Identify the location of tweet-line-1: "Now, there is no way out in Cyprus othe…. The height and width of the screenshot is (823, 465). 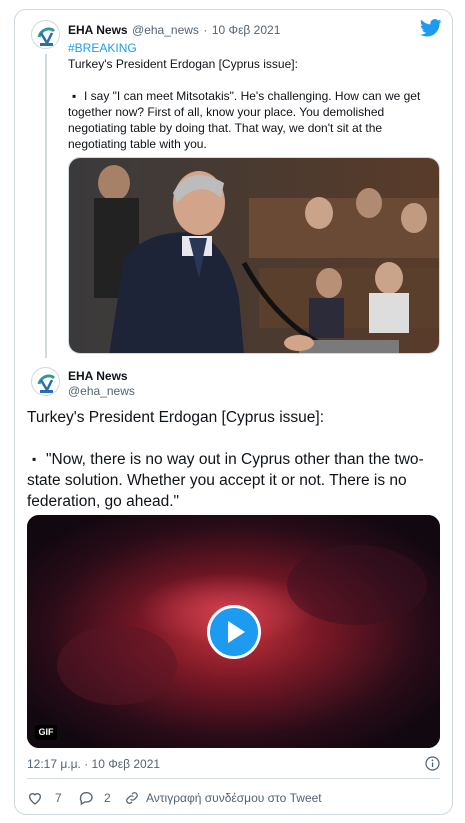
(235, 459).